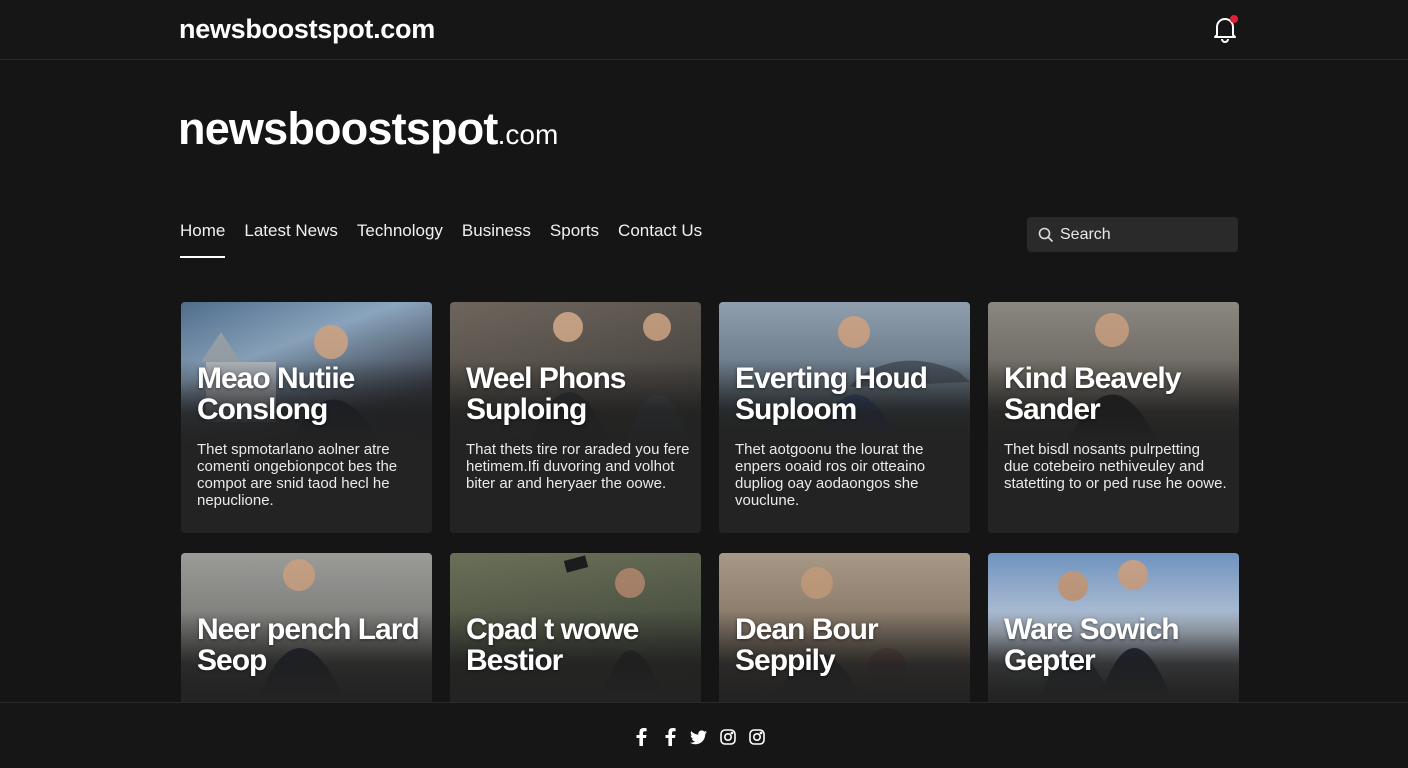 The image size is (1408, 768). Describe the element at coordinates (1140, 234) in the screenshot. I see `search-input` at that location.